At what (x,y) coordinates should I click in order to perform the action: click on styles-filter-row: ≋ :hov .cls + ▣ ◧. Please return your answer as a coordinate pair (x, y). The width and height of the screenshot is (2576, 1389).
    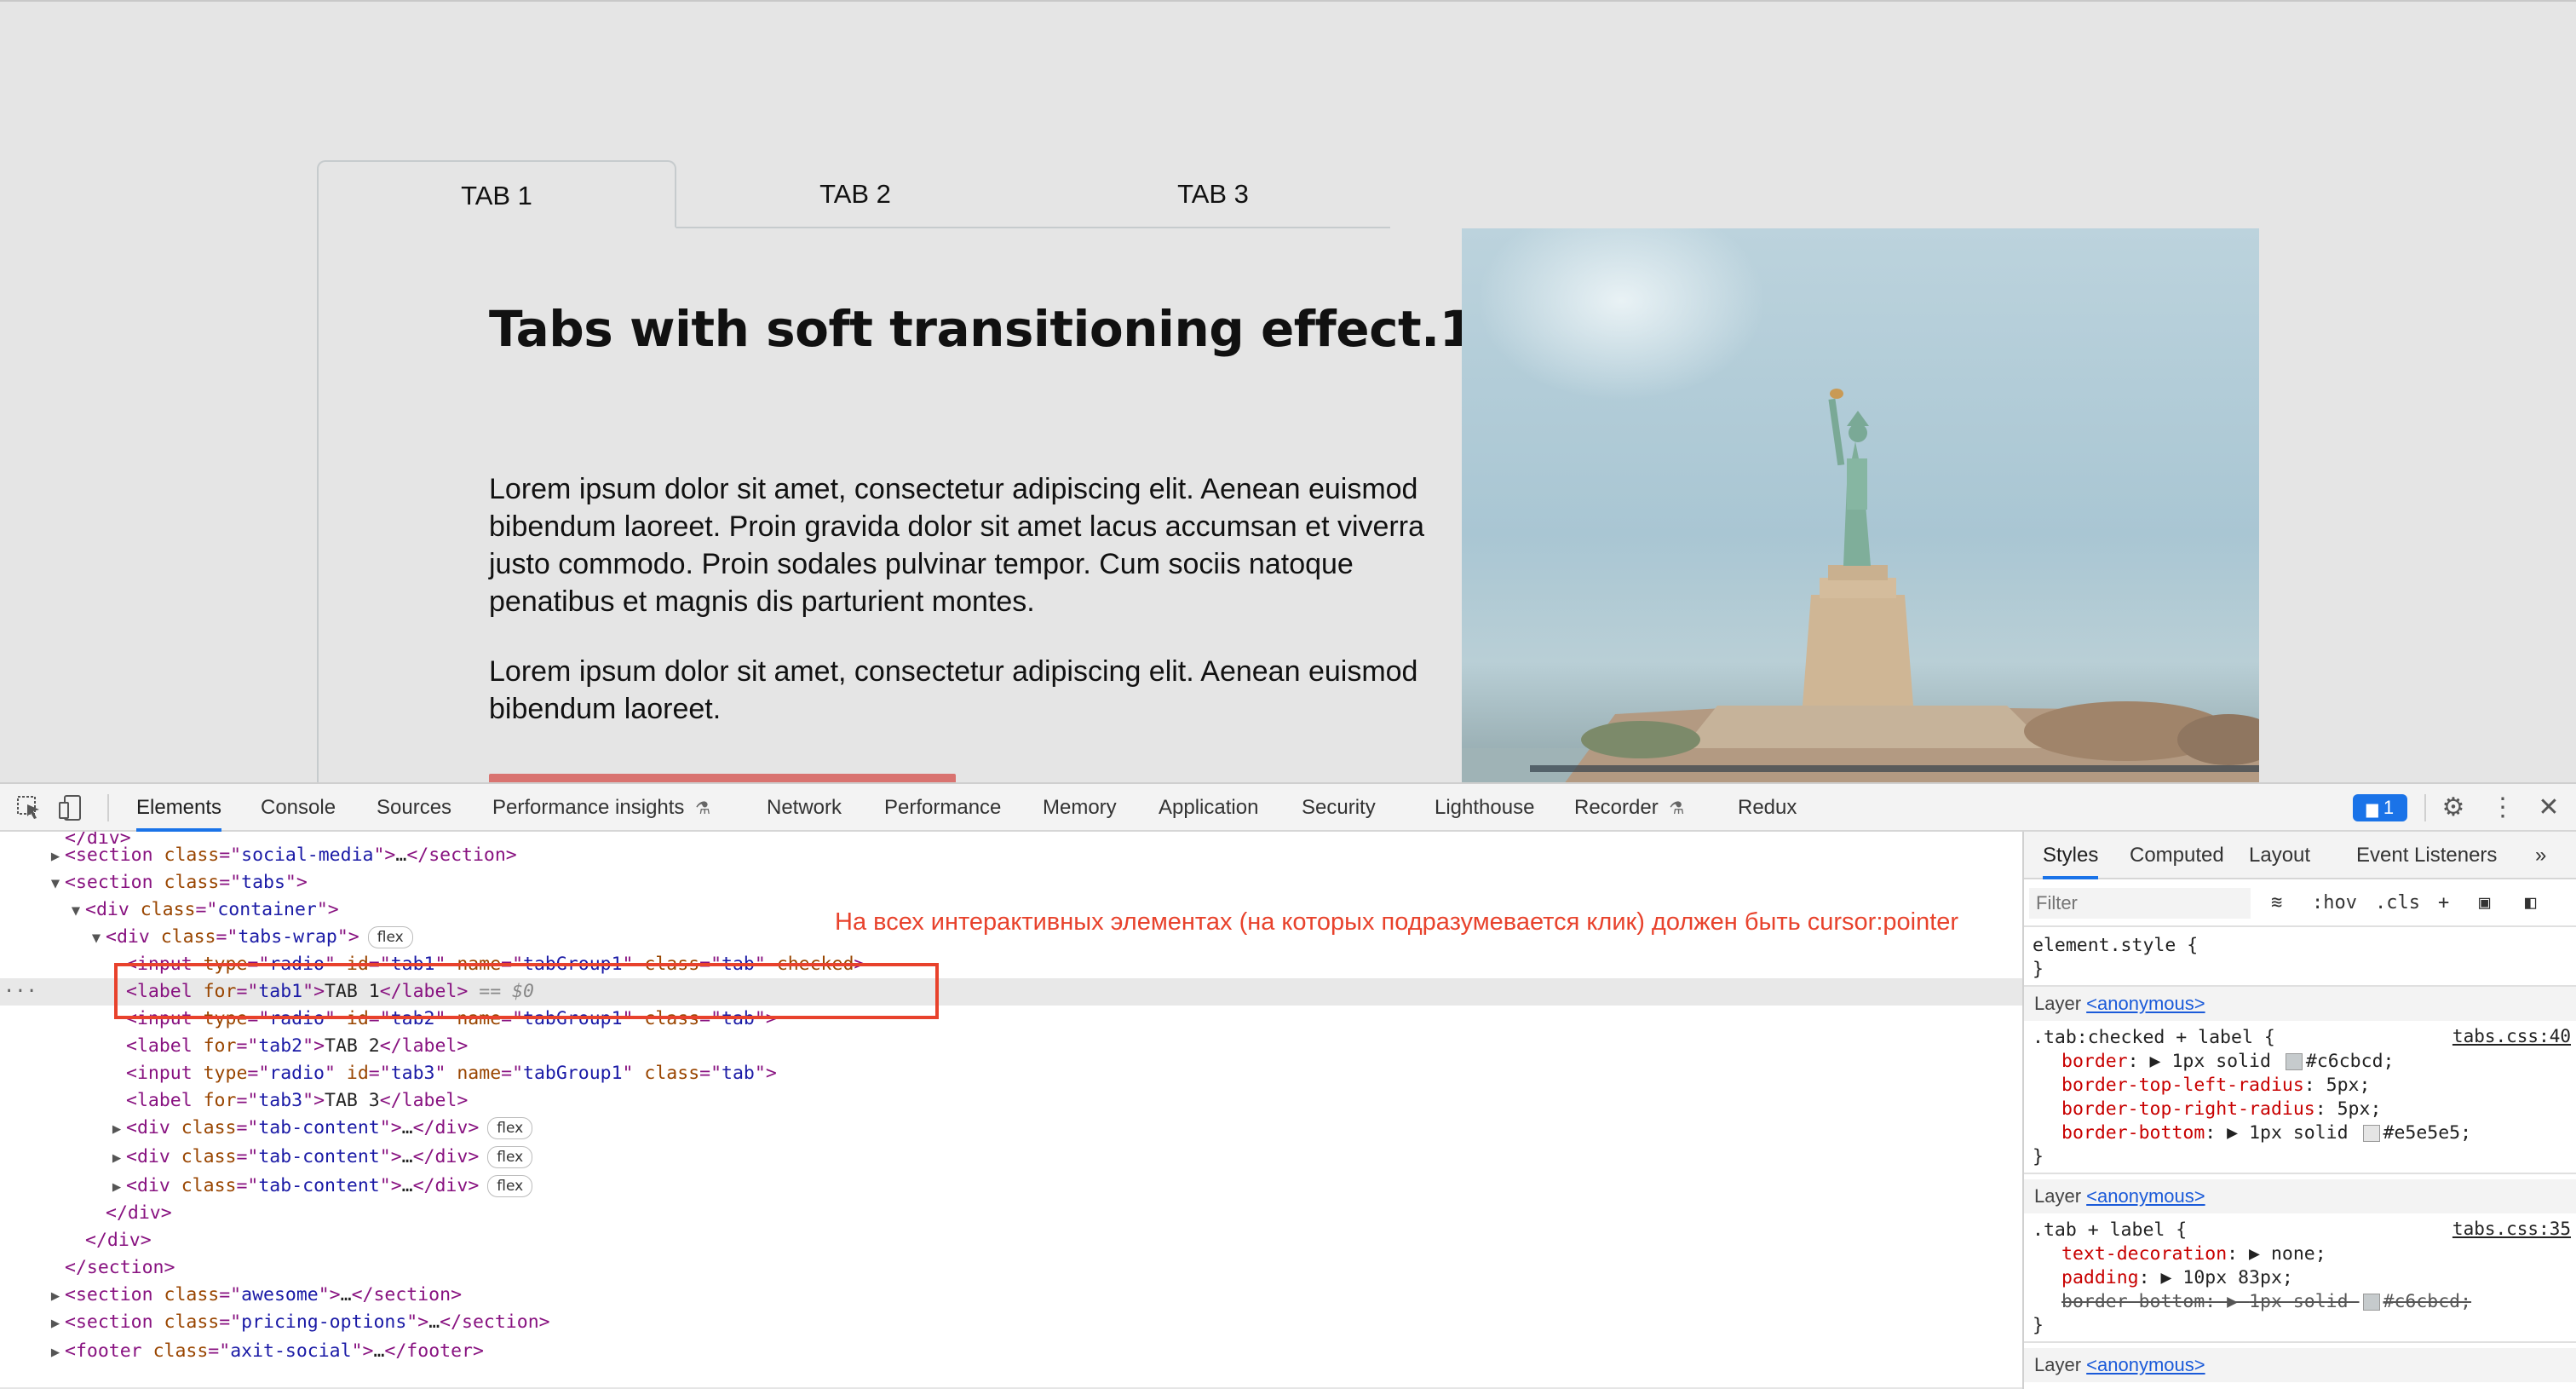
    Looking at the image, I should click on (2300, 903).